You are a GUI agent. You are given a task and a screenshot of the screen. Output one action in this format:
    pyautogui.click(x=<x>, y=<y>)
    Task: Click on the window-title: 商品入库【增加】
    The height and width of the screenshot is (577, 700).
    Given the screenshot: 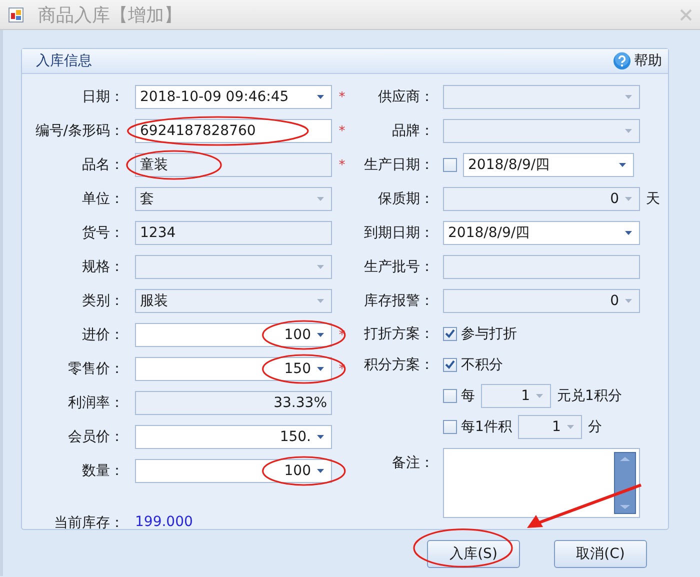 What is the action you would take?
    pyautogui.click(x=110, y=15)
    